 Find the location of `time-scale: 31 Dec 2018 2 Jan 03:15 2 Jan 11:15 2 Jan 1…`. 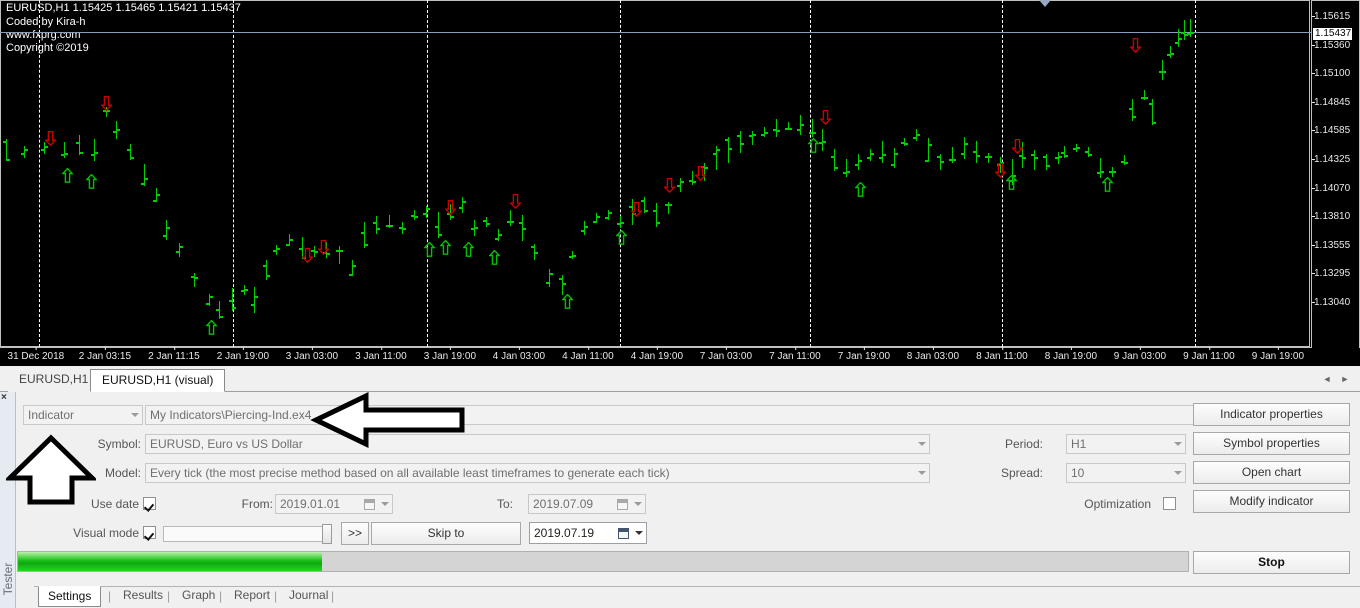

time-scale: 31 Dec 2018 2 Jan 03:15 2 Jan 11:15 2 Jan 1… is located at coordinates (655, 356).